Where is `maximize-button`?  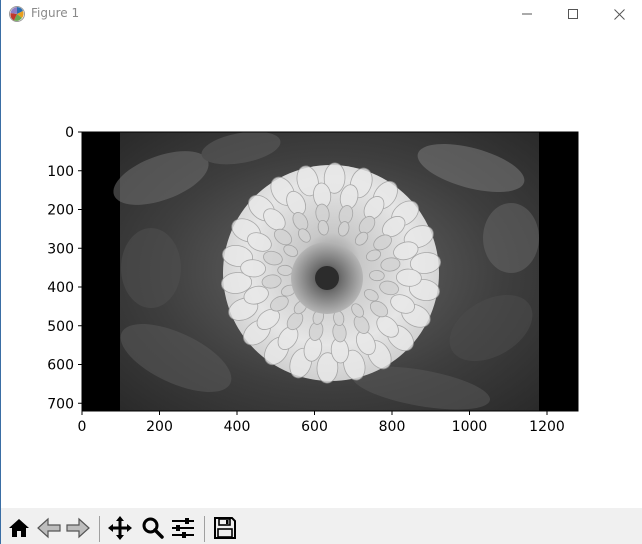 maximize-button is located at coordinates (573, 14).